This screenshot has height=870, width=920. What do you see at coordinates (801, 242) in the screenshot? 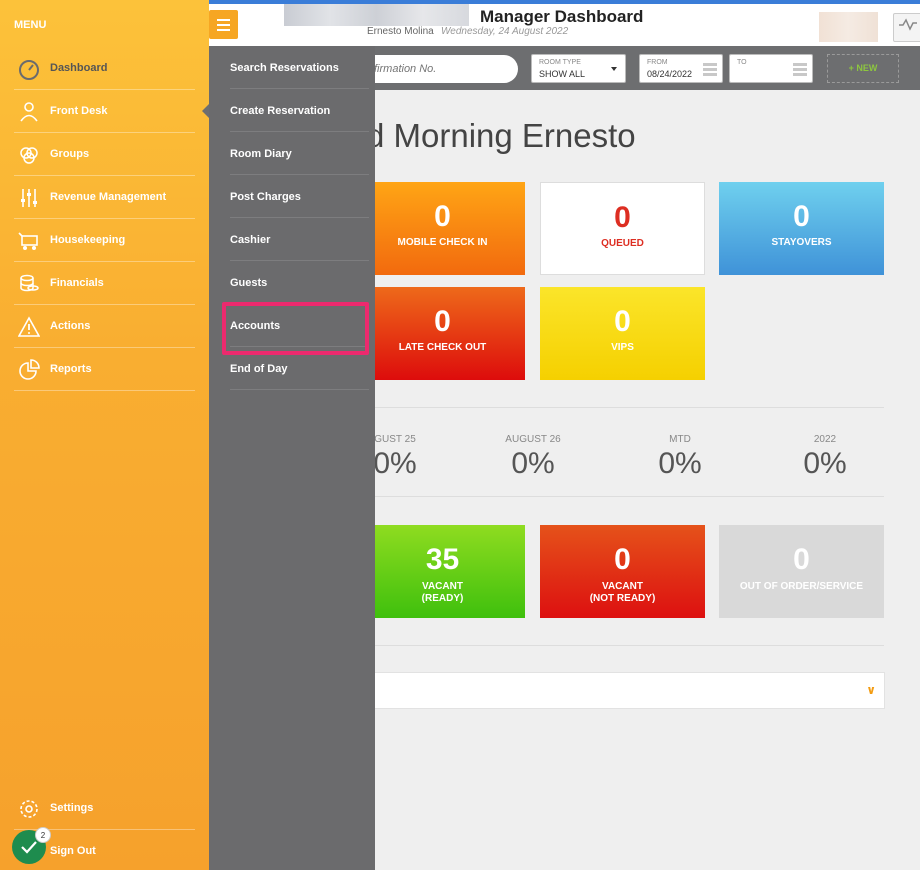
I see `tile-label: STAYOVERS` at bounding box center [801, 242].